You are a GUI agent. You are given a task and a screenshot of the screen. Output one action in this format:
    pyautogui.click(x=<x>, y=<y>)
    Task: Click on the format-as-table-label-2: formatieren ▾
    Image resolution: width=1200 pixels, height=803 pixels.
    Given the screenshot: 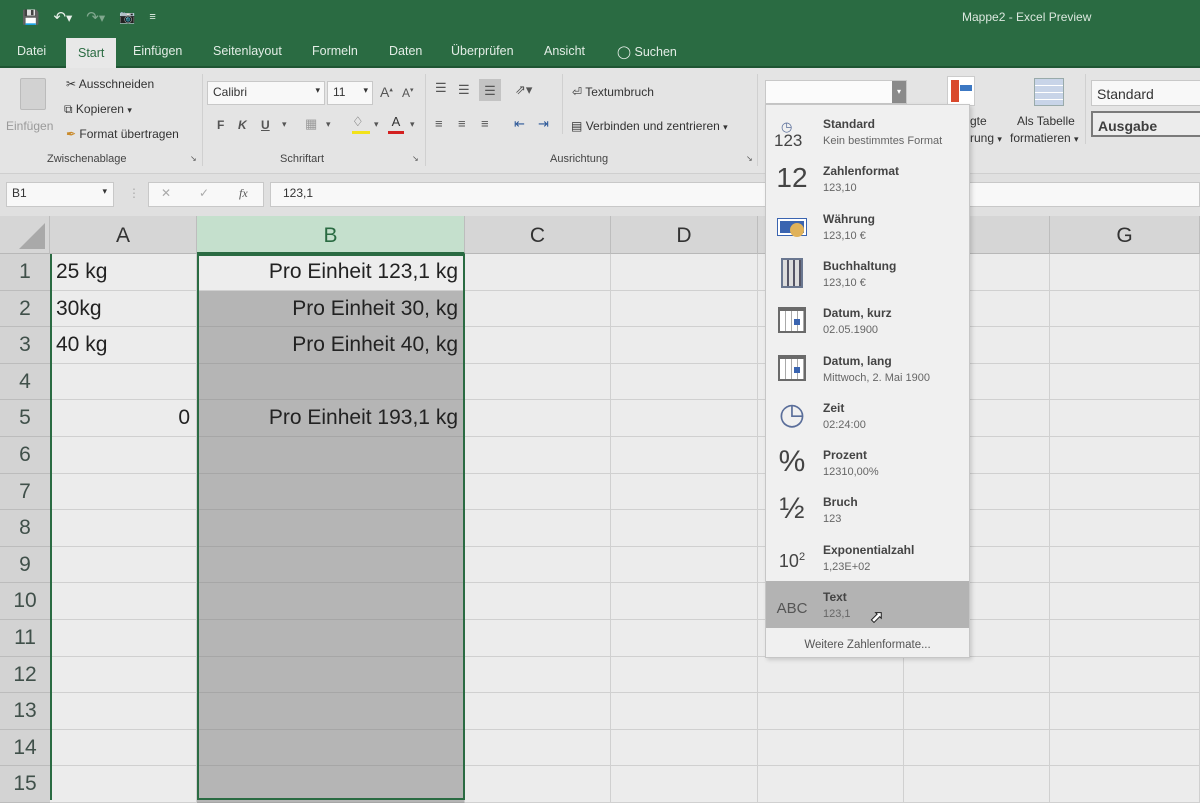 What is the action you would take?
    pyautogui.click(x=1044, y=138)
    